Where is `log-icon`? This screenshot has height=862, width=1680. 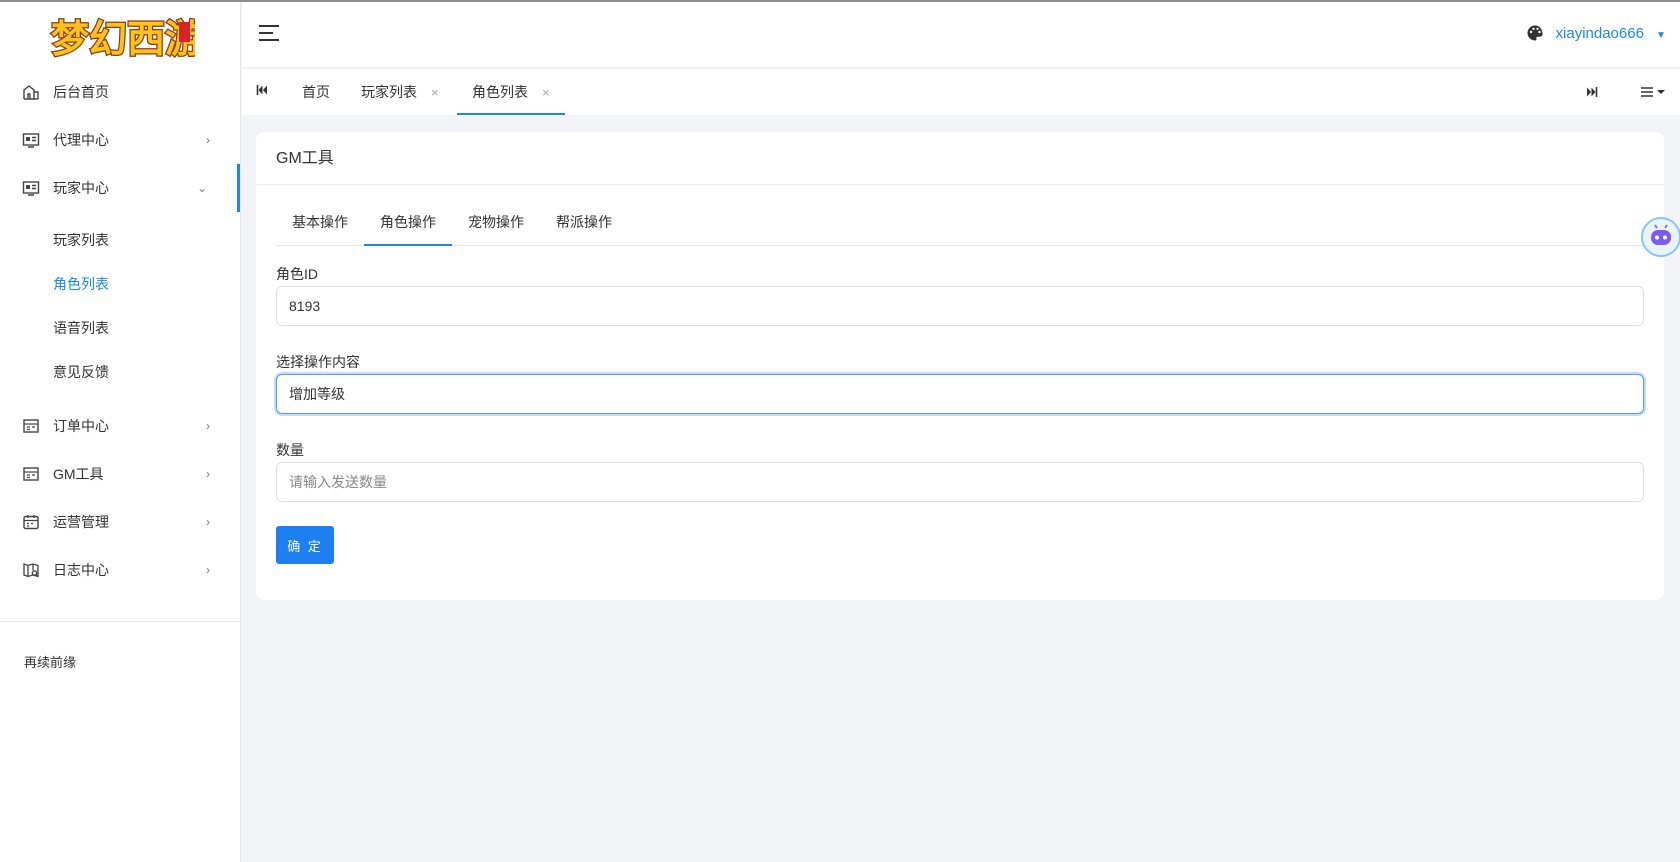 log-icon is located at coordinates (31, 570).